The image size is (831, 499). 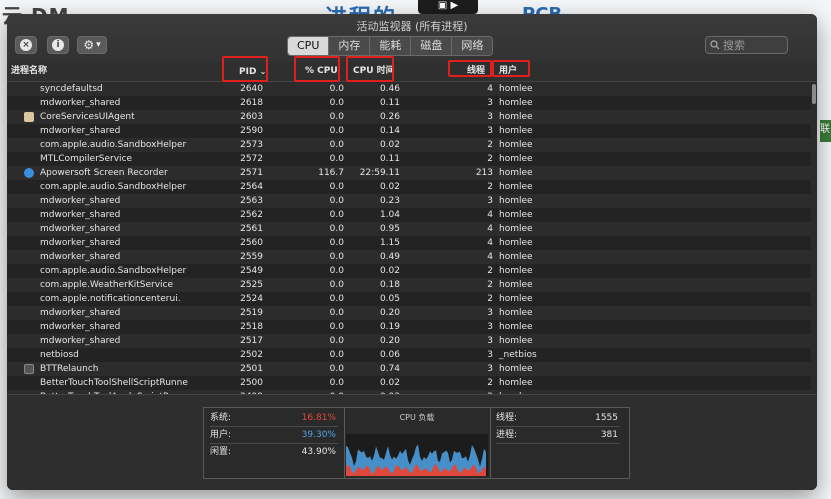 What do you see at coordinates (409, 327) in the screenshot?
I see `table-row: mdworker_shared 2518 0.0 0.19 3 homlee` at bounding box center [409, 327].